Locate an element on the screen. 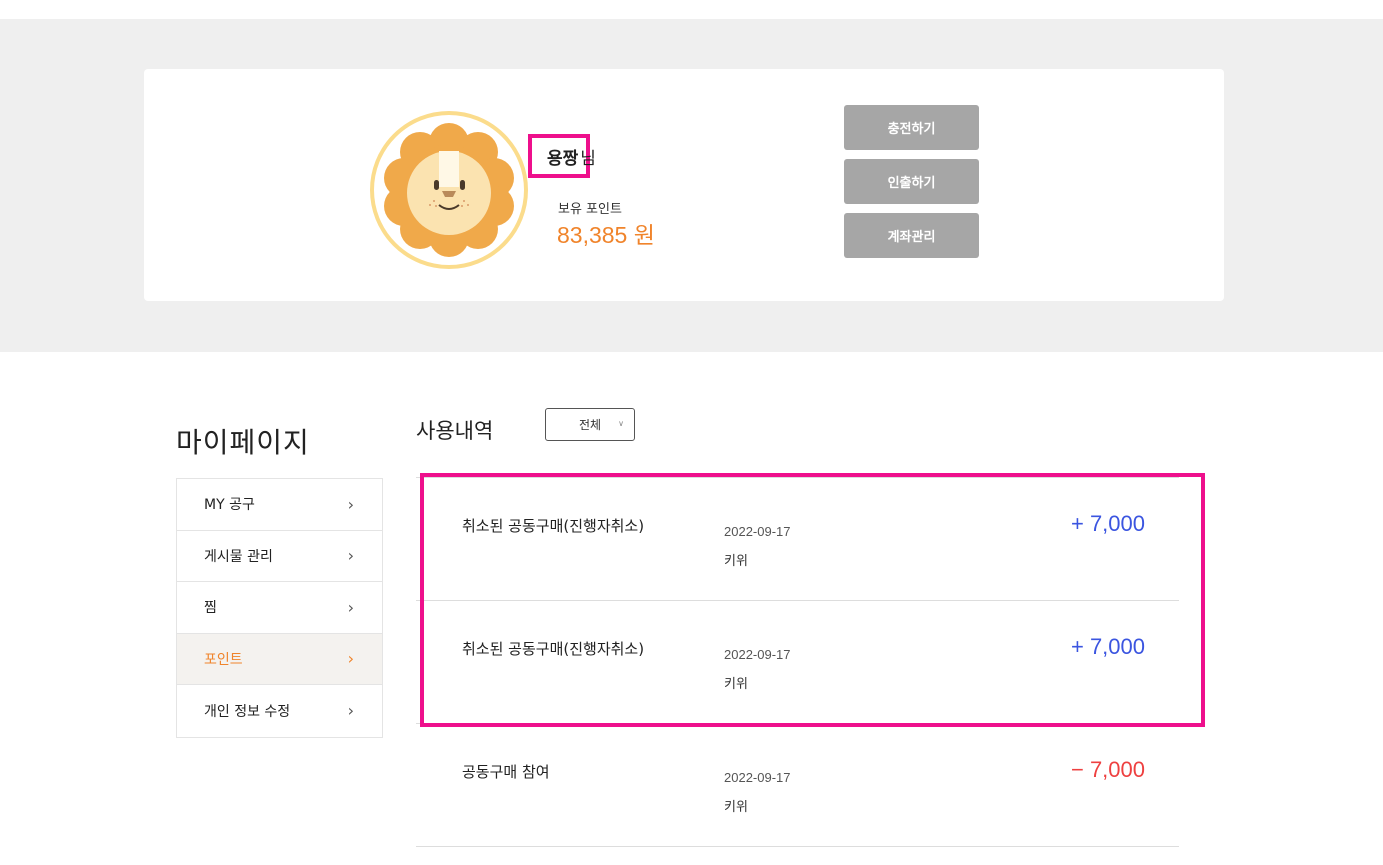  sidebar-item-label: MY 공구 is located at coordinates (229, 505).